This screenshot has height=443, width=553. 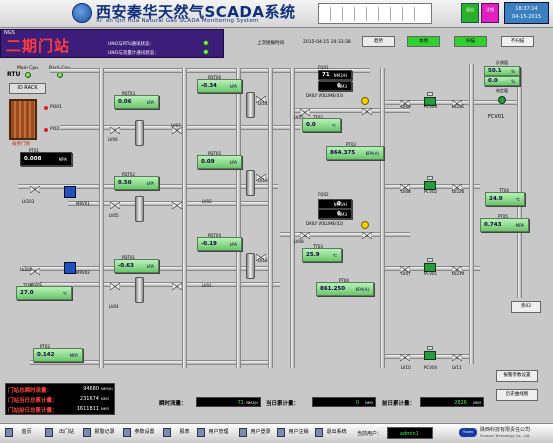 I want to click on station-icon, so click(x=49, y=432).